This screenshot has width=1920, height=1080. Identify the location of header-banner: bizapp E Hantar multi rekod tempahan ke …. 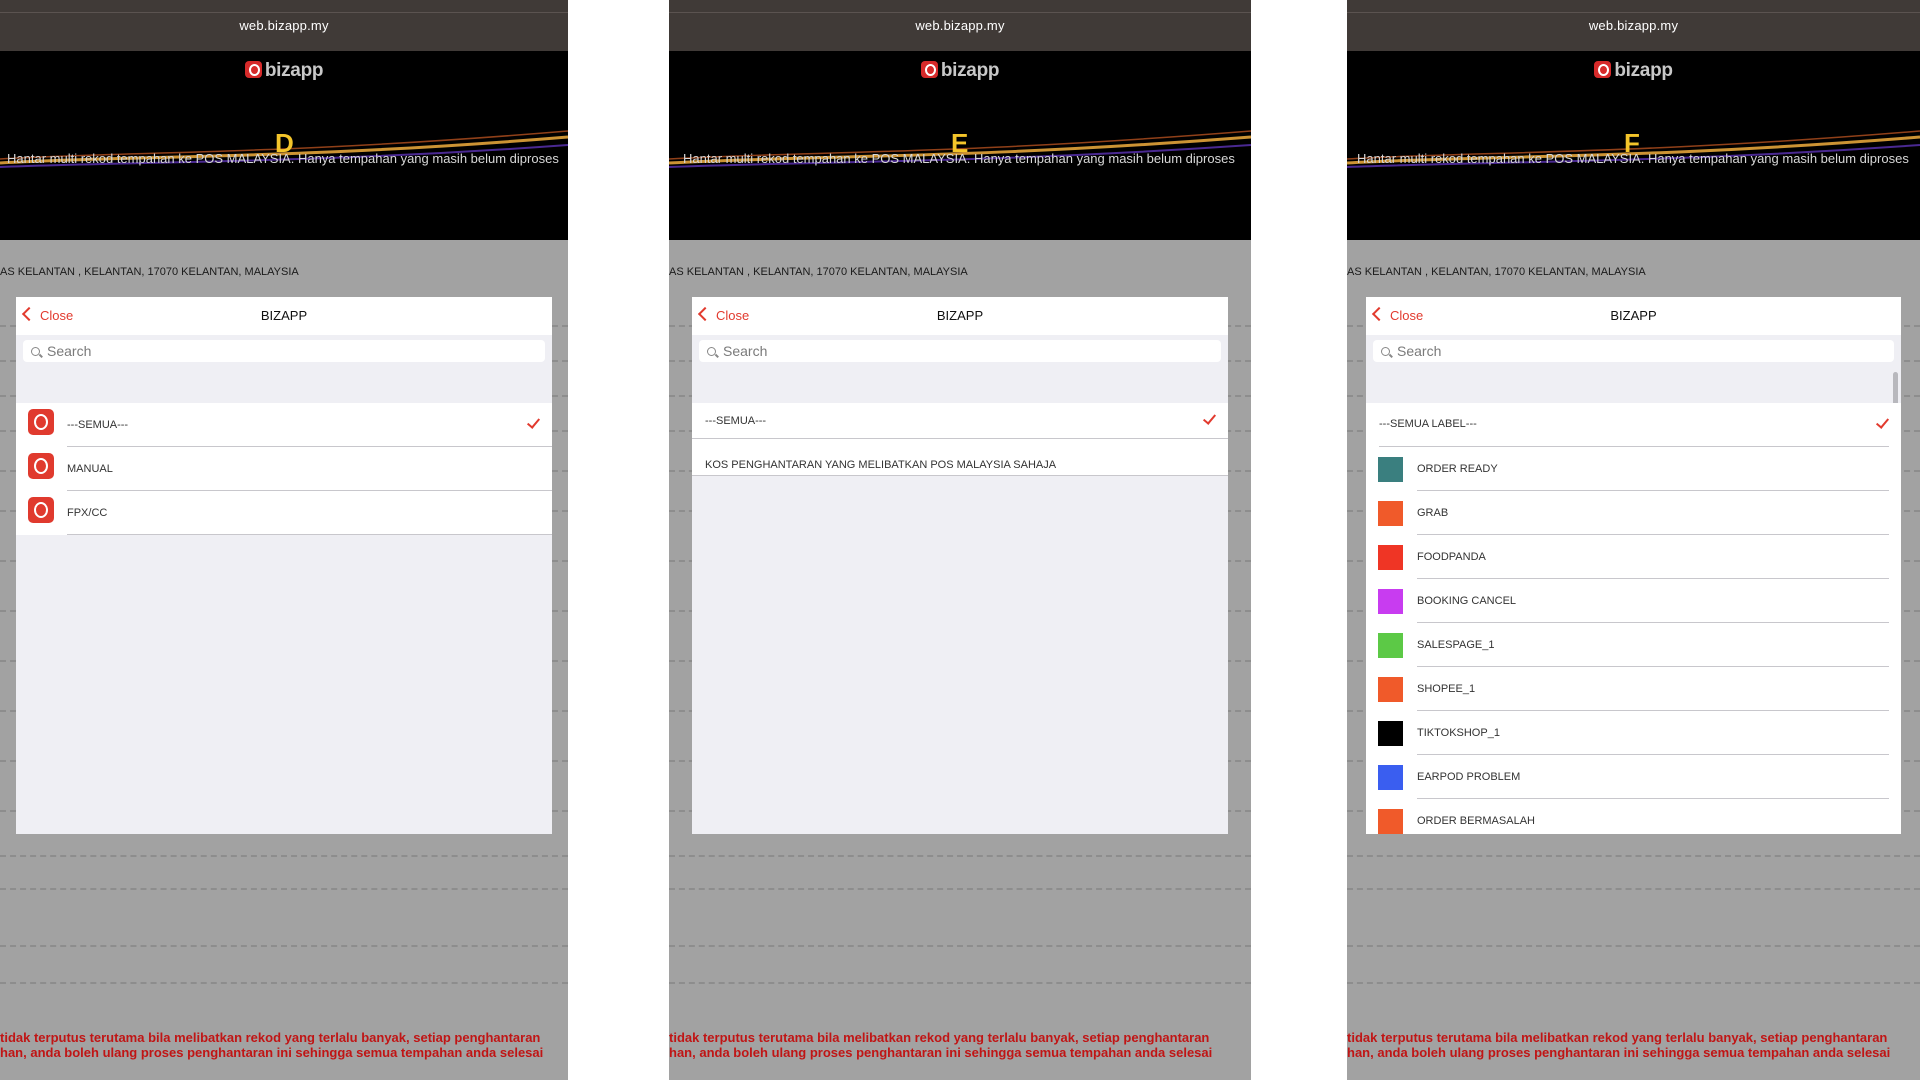
(960, 145).